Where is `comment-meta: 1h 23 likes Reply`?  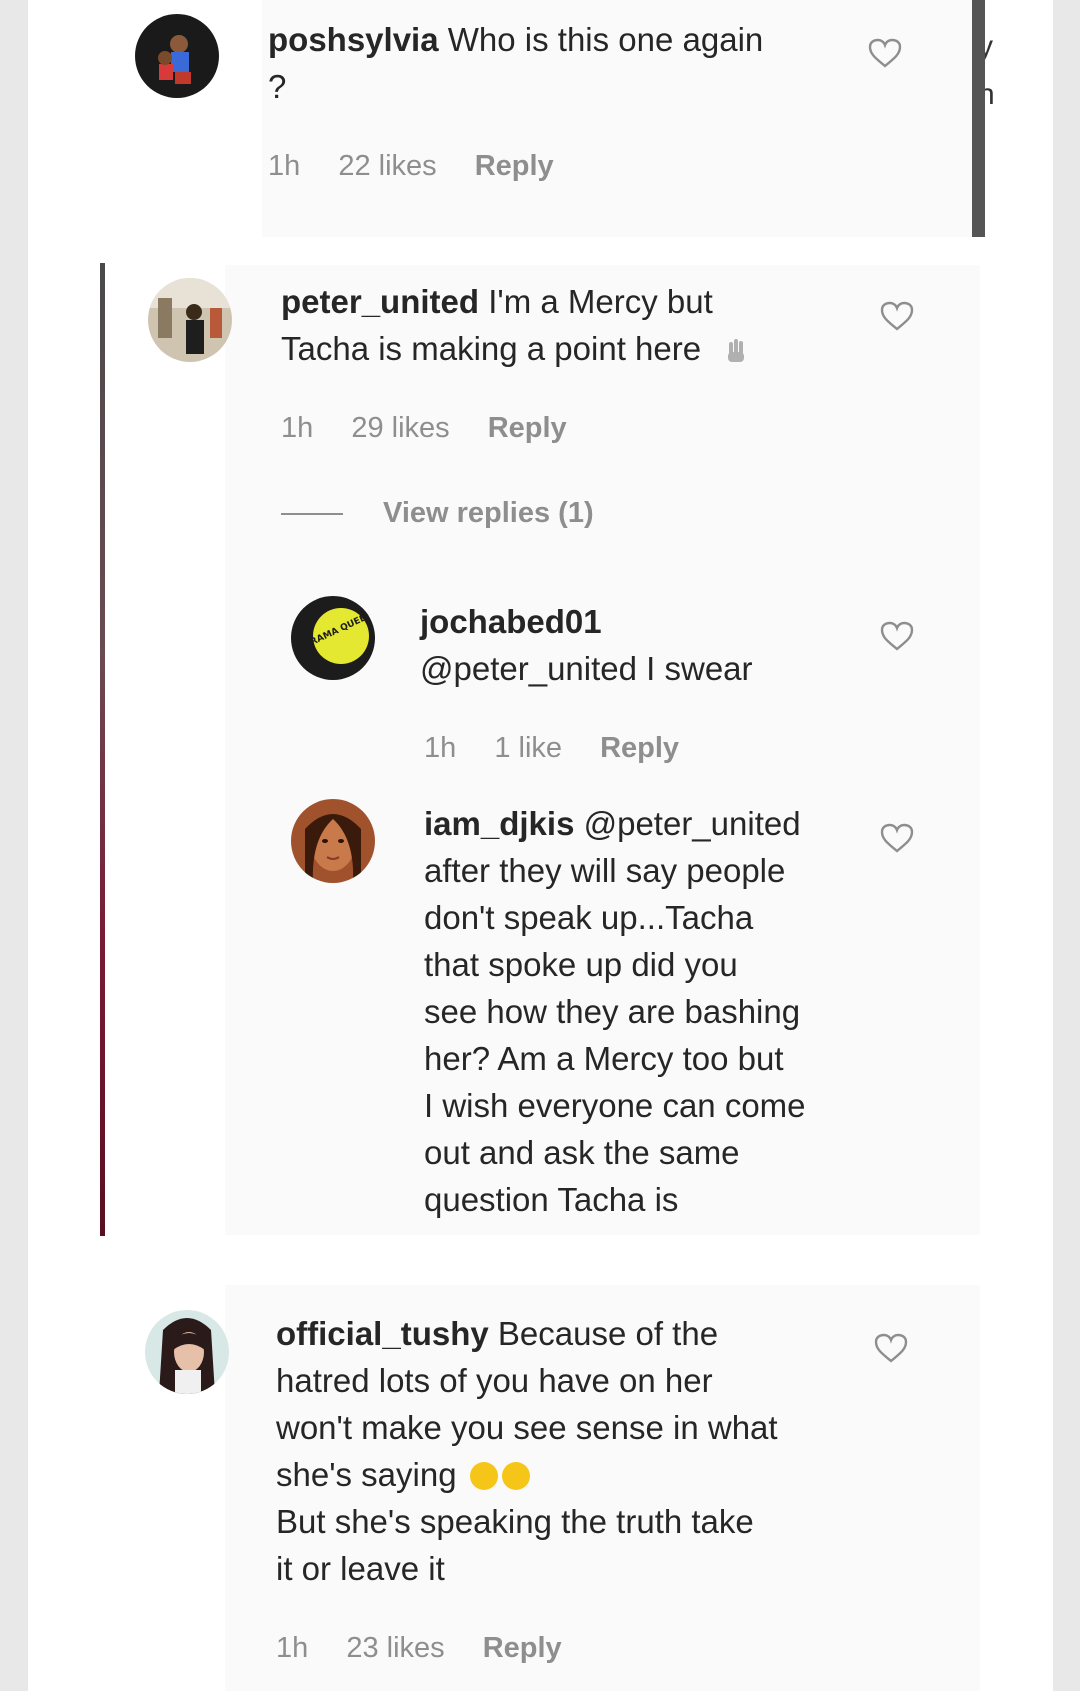
comment-meta: 1h 23 likes Reply is located at coordinates (434, 1648).